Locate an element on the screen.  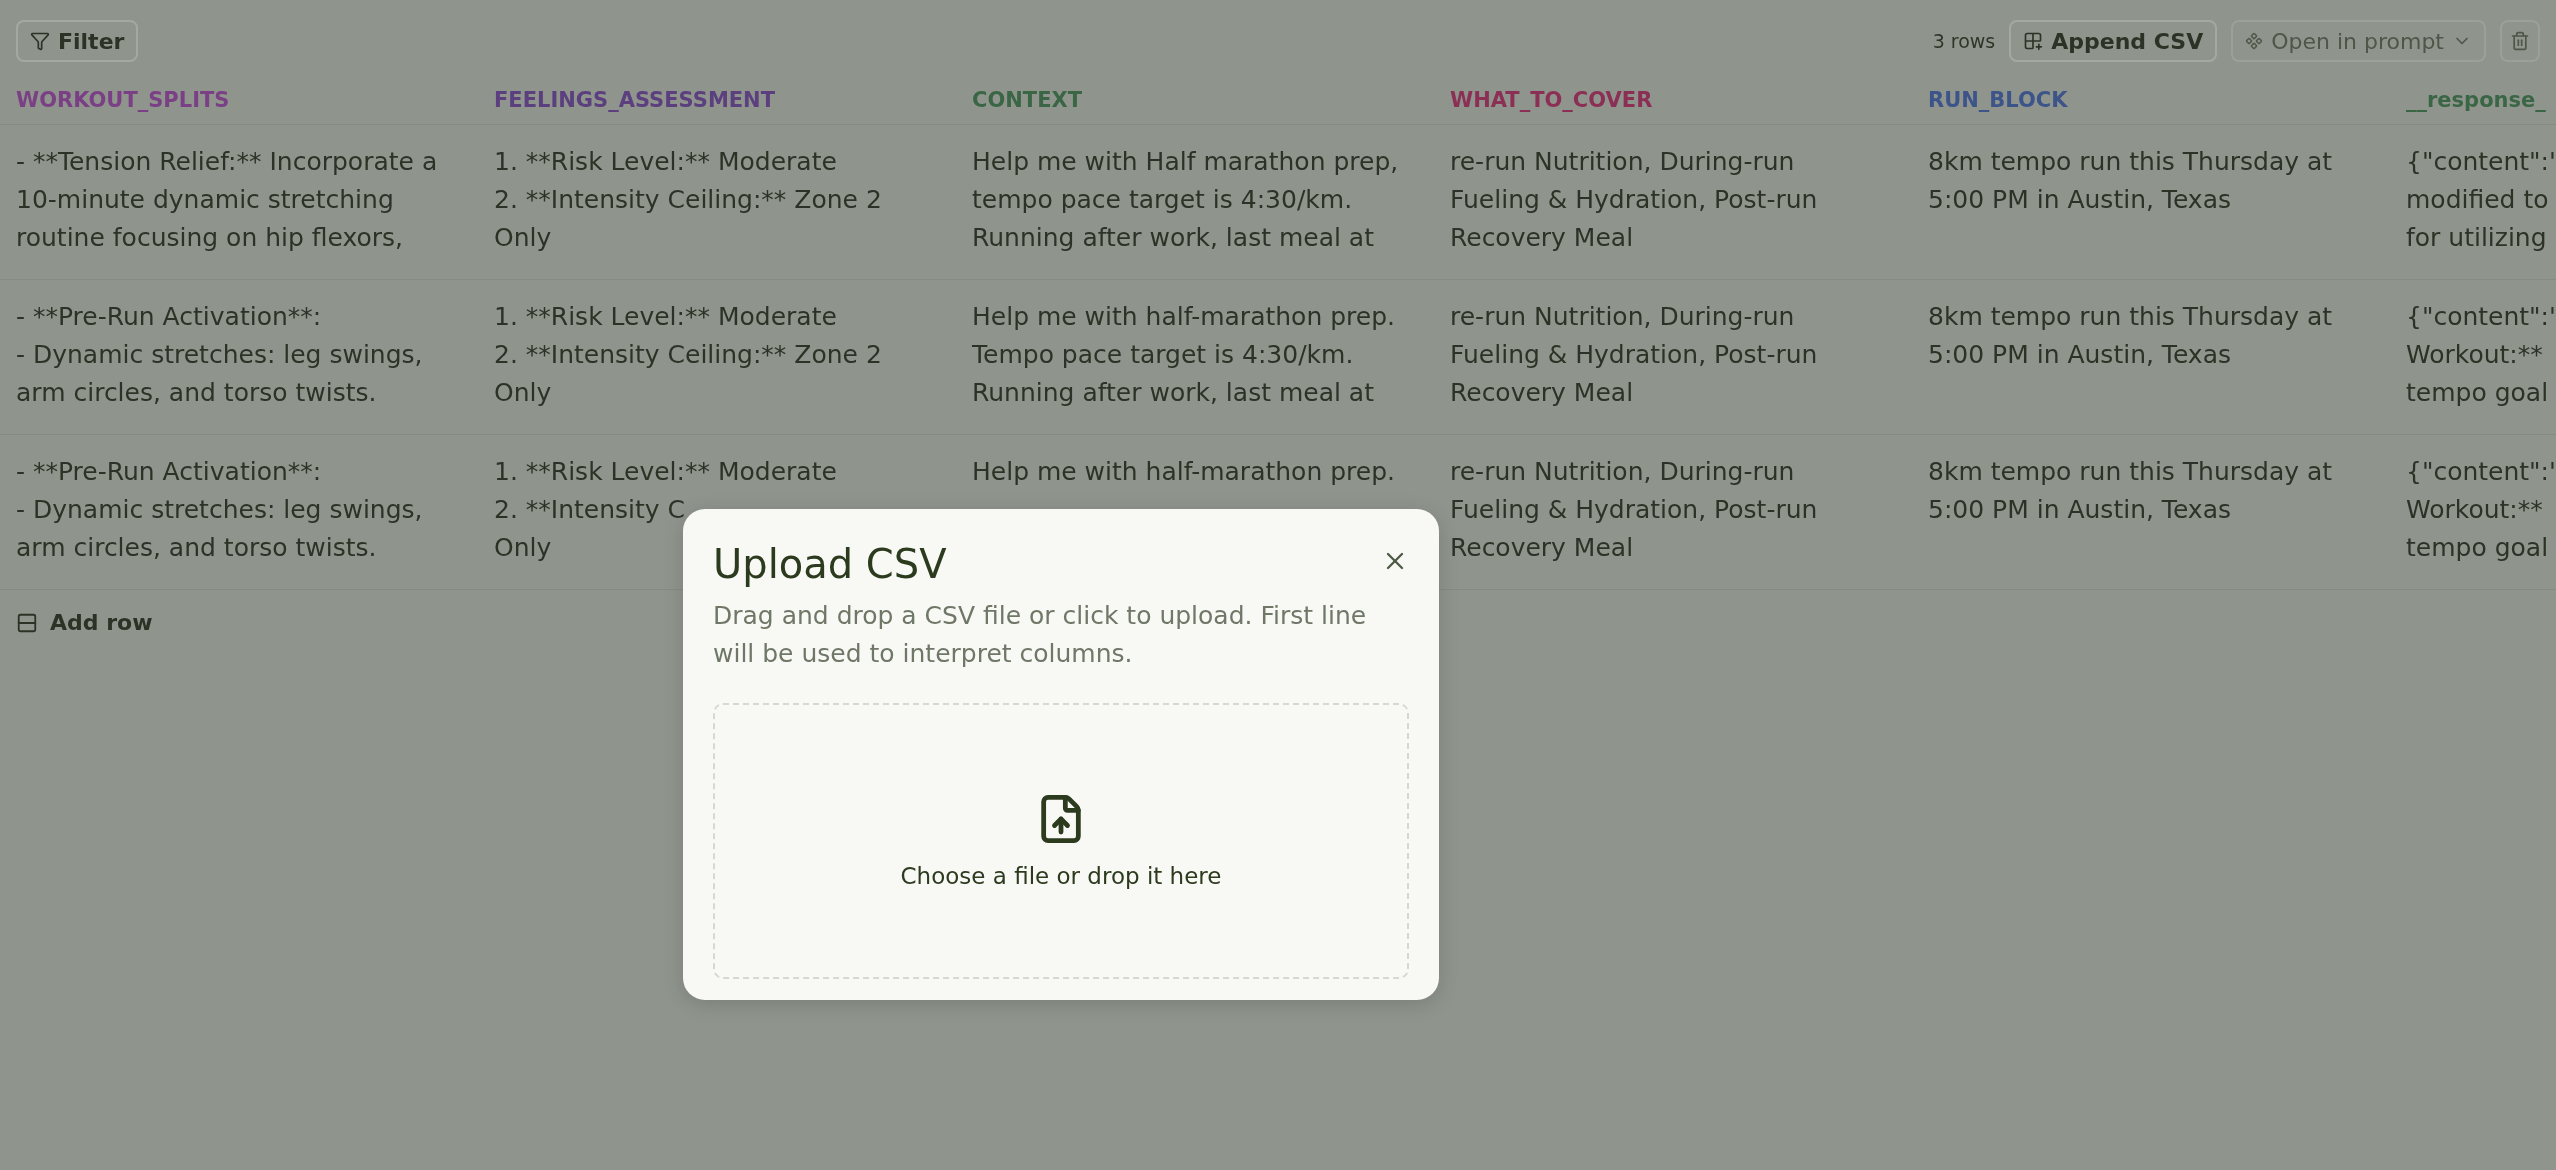
grid-plus-icon is located at coordinates (2033, 41).